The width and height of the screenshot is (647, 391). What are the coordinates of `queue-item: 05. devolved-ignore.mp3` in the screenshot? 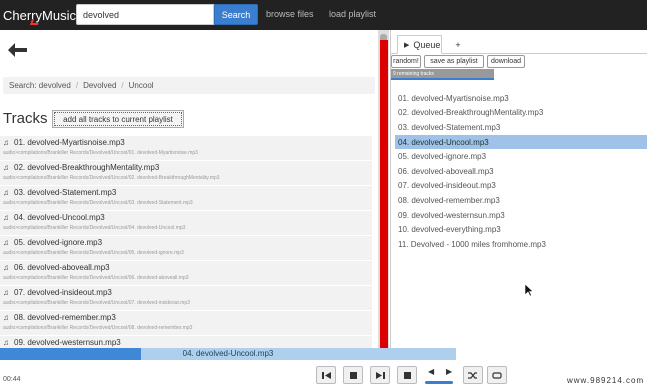 It's located at (521, 156).